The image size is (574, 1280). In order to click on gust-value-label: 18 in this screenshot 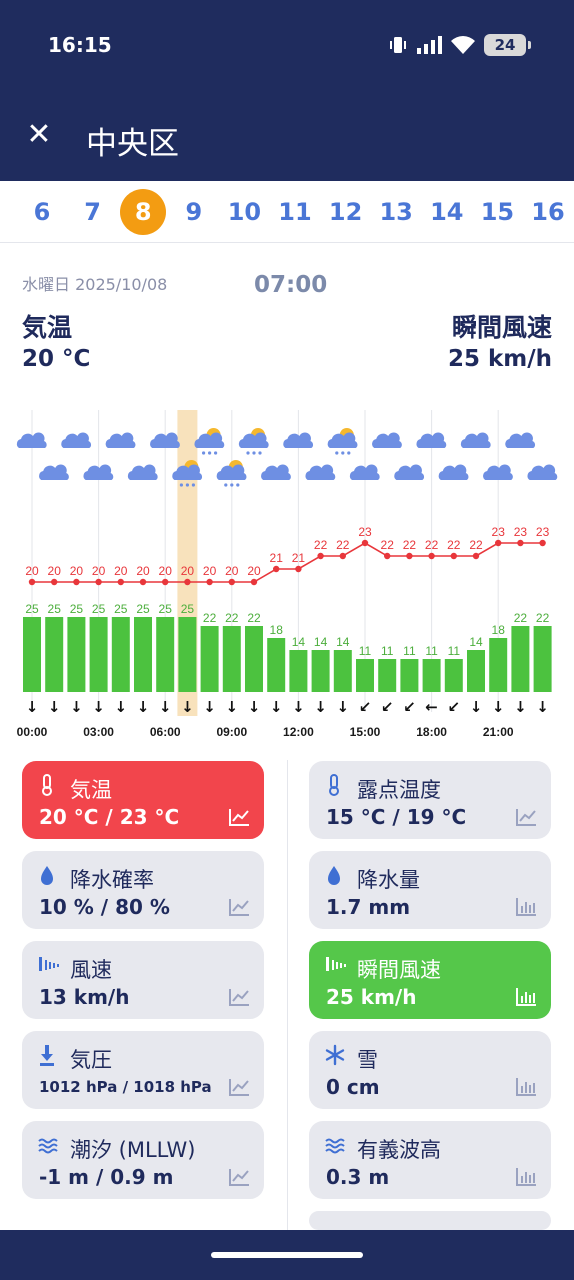, I will do `click(277, 630)`.